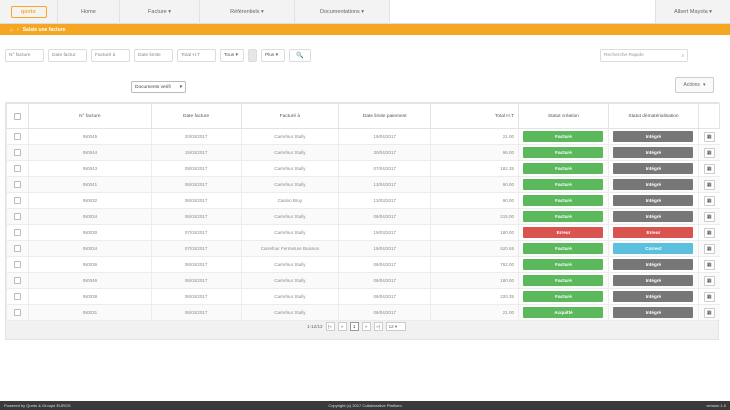  Describe the element at coordinates (89, 264) in the screenshot. I see `cell-invoice-number: IN0036` at that location.